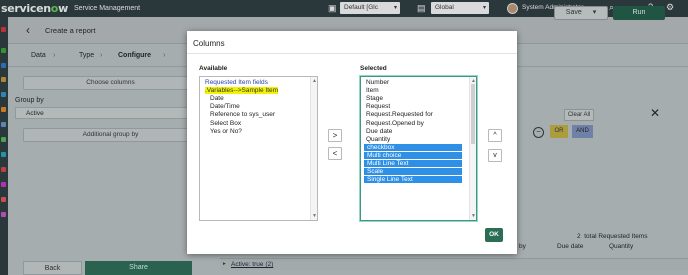  I want to click on list-item: Stage, so click(374, 98).